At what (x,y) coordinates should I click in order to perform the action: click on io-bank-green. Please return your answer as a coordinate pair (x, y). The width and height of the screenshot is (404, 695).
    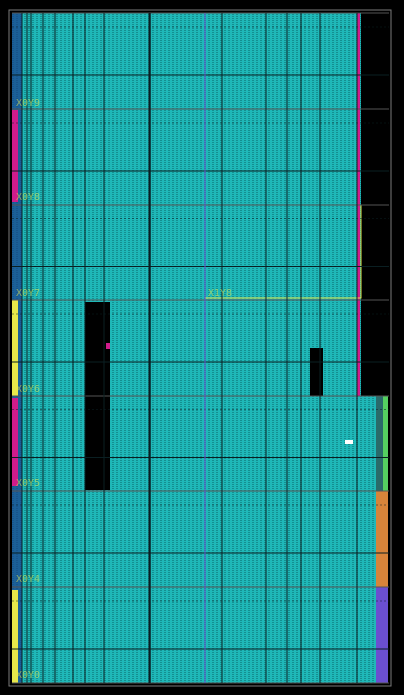
    Looking at the image, I should click on (385, 443).